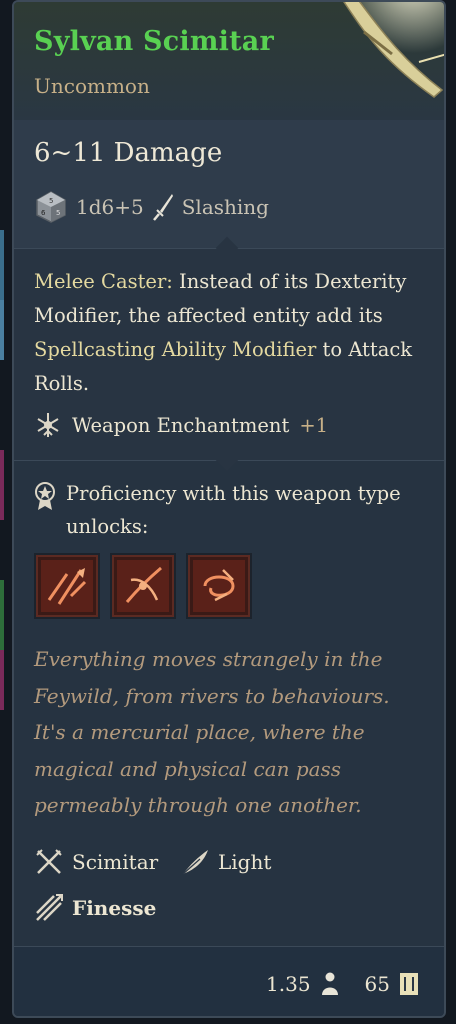  What do you see at coordinates (391, 50) in the screenshot?
I see `scimitar-blade-icon` at bounding box center [391, 50].